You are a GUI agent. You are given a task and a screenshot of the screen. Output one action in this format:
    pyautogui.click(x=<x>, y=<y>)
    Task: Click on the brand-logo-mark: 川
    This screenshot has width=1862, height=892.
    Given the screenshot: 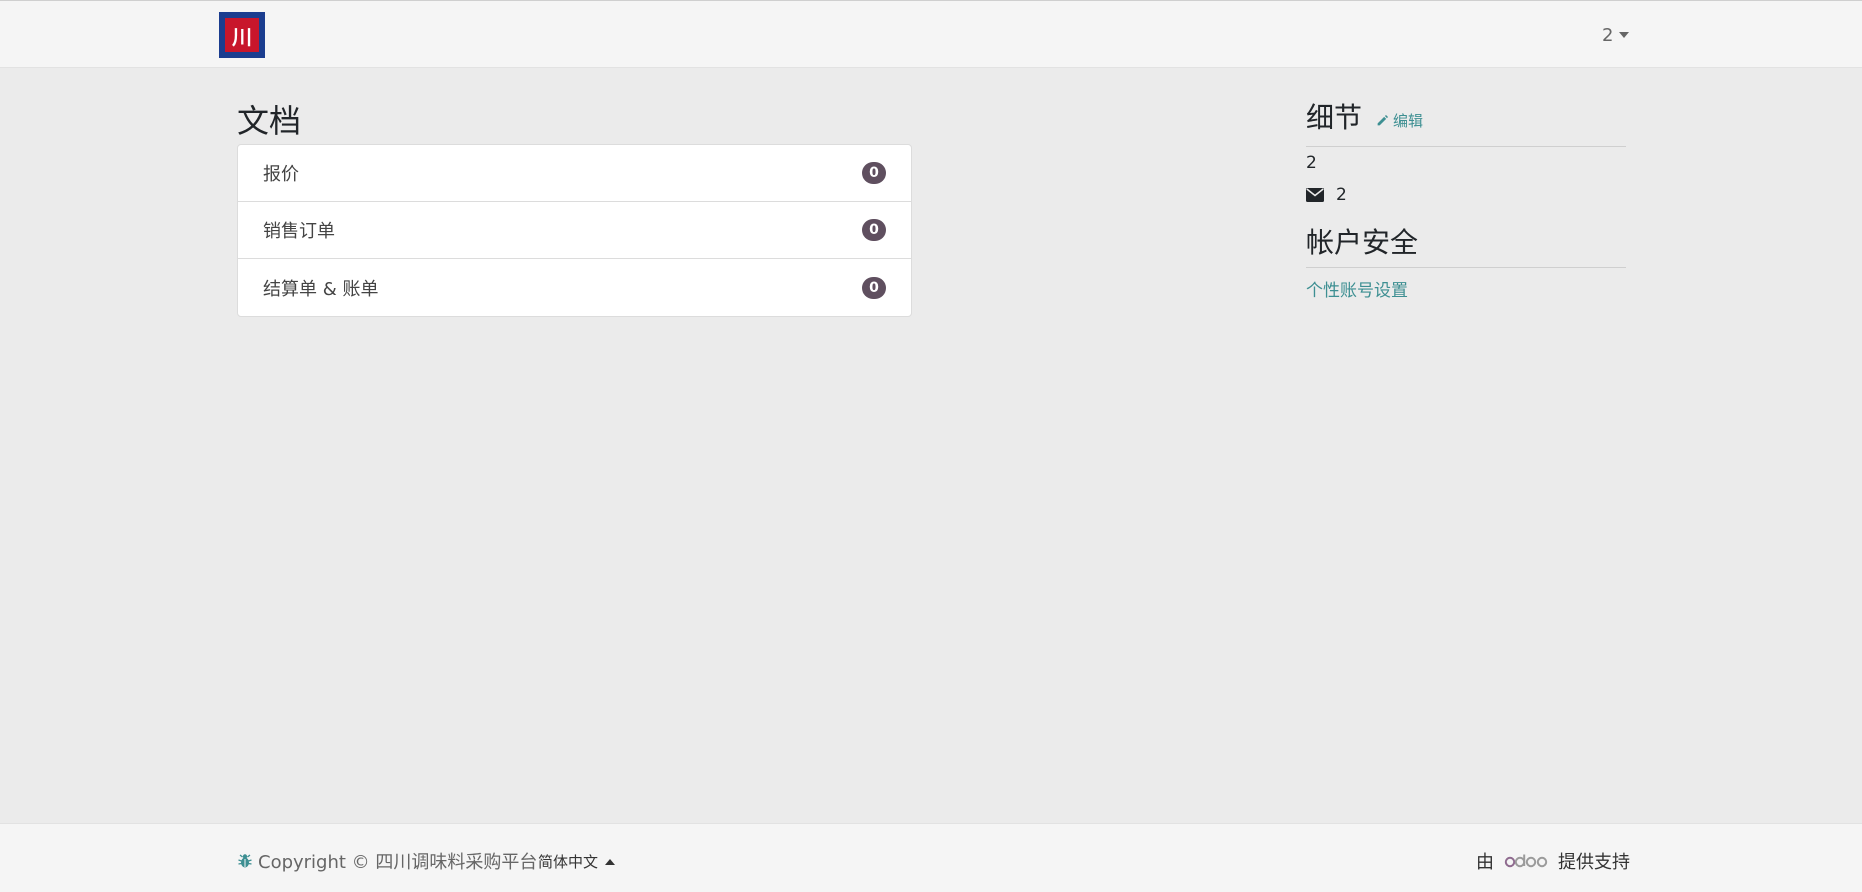 What is the action you would take?
    pyautogui.click(x=242, y=35)
    